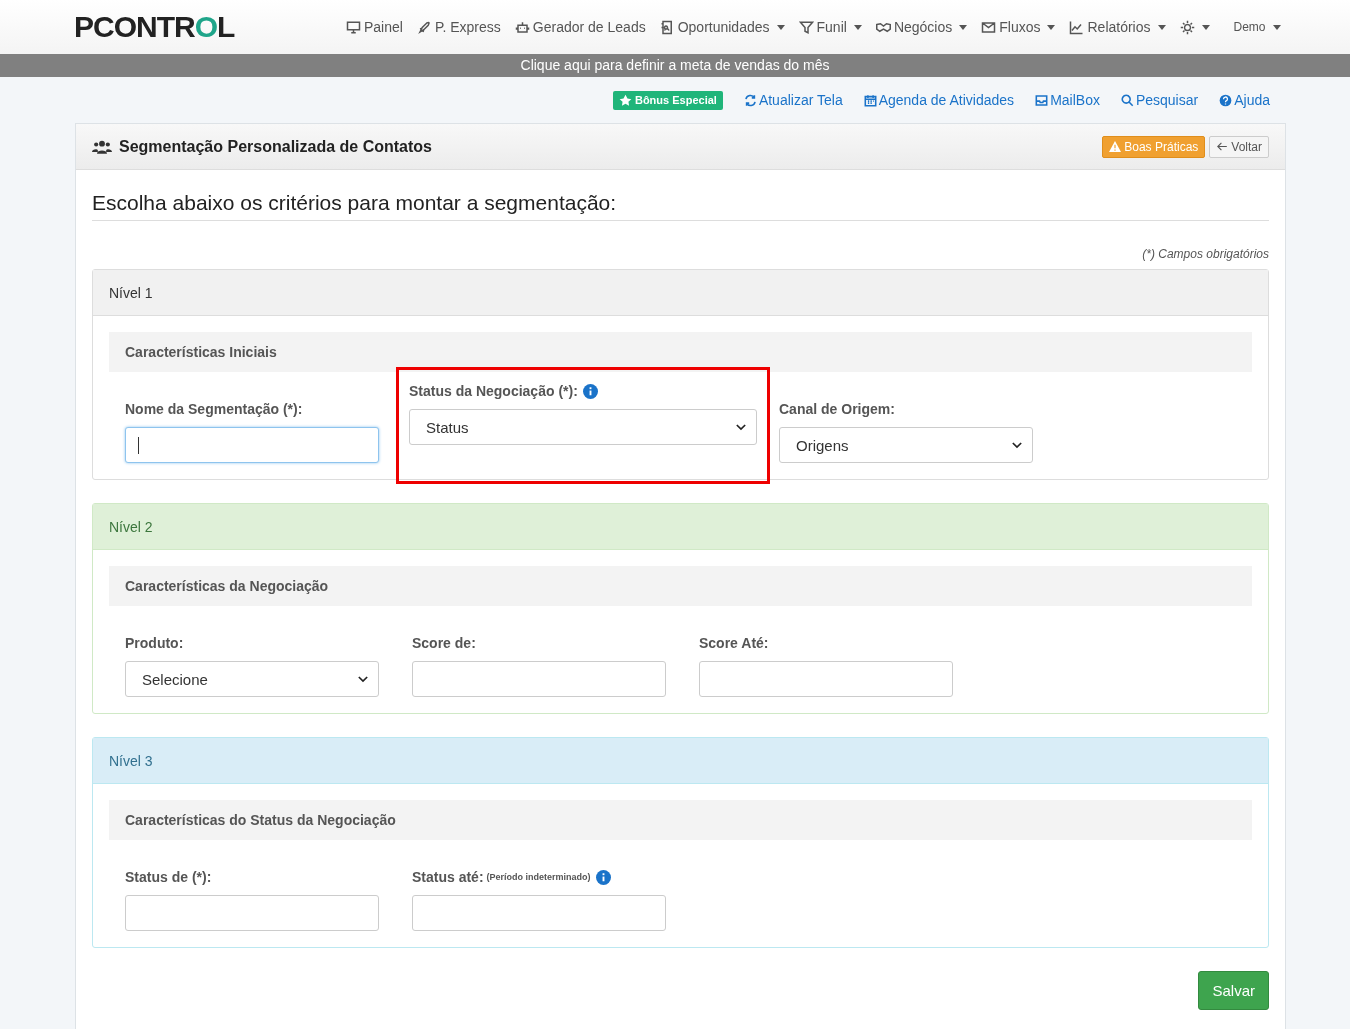 This screenshot has width=1350, height=1029. What do you see at coordinates (870, 100) in the screenshot?
I see `calendar-icon` at bounding box center [870, 100].